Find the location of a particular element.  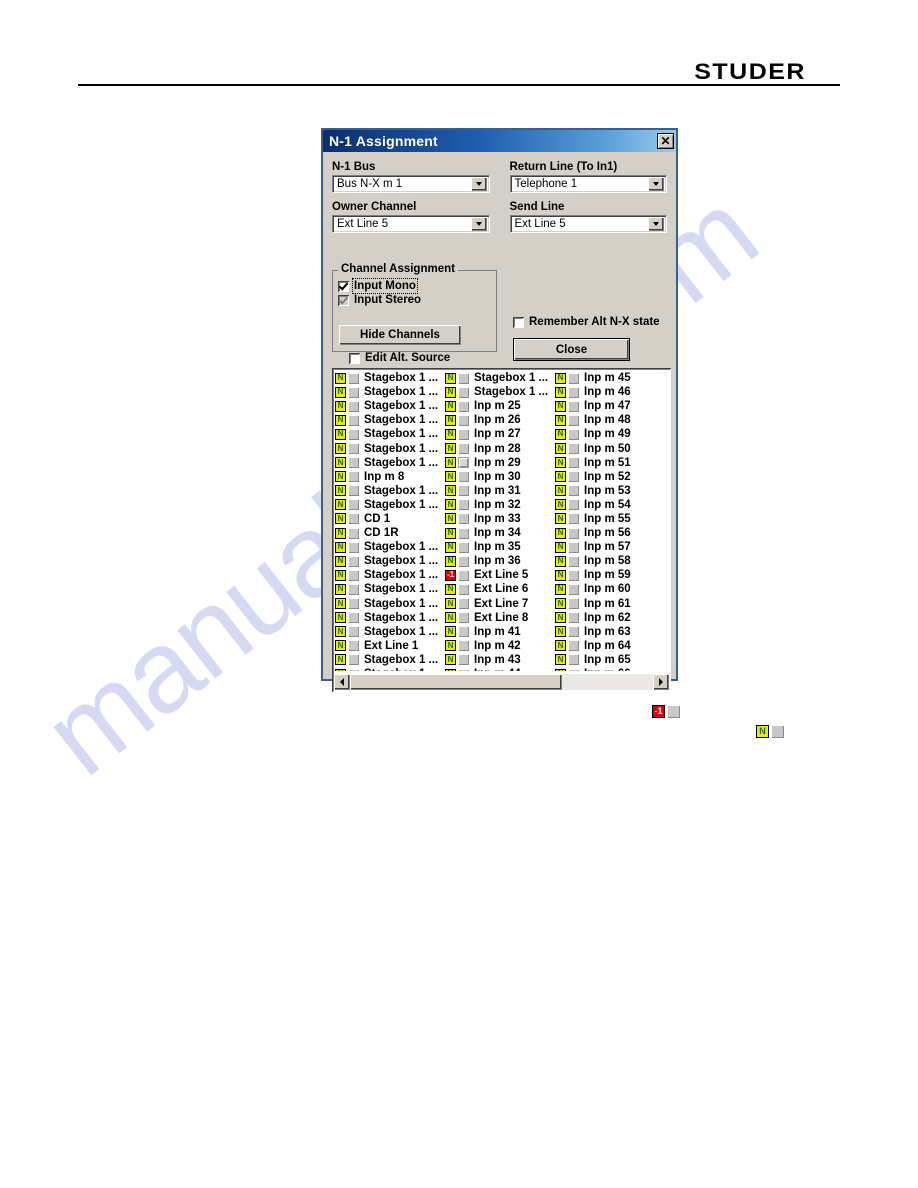

list-item: N Inp m 36 is located at coordinates (500, 561).